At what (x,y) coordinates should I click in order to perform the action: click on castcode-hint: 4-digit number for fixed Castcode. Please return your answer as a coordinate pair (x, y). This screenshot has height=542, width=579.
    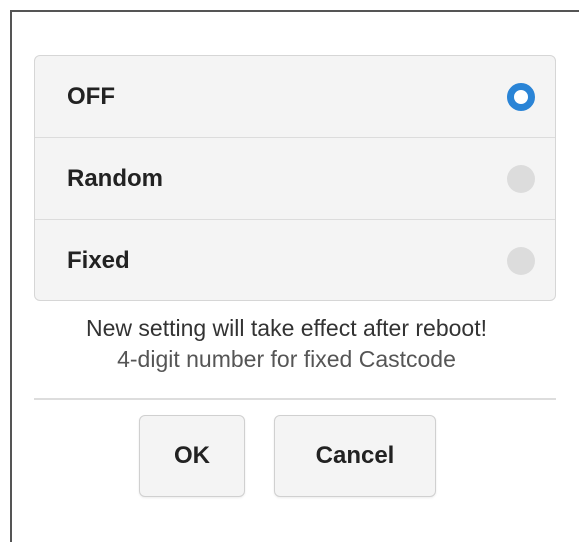
    Looking at the image, I should click on (286, 359).